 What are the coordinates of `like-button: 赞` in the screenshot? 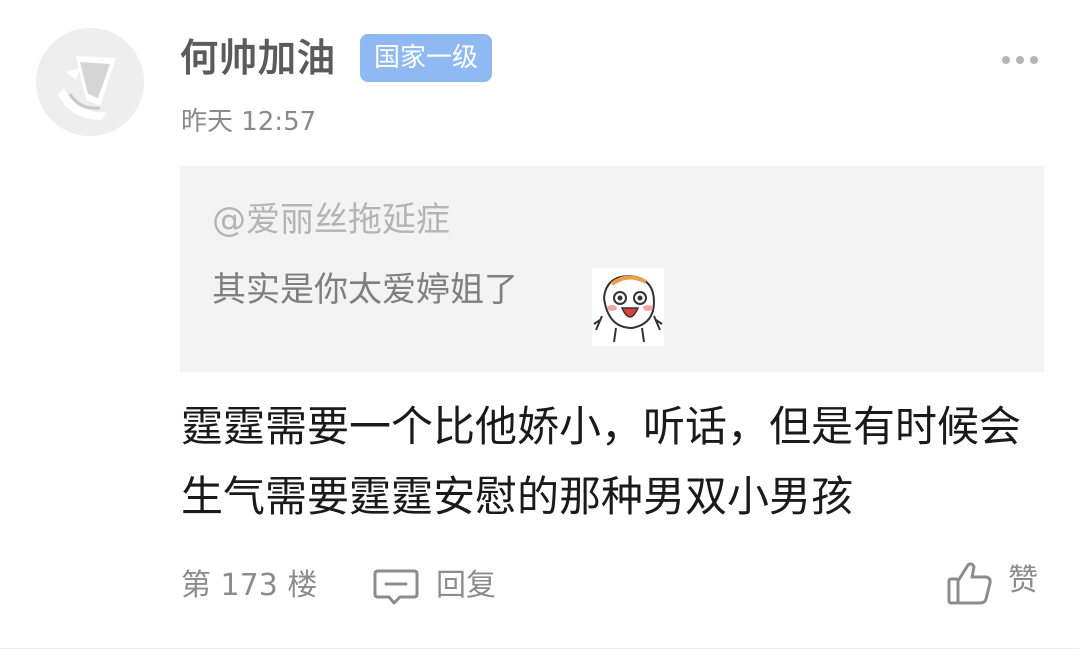 It's located at (996, 581).